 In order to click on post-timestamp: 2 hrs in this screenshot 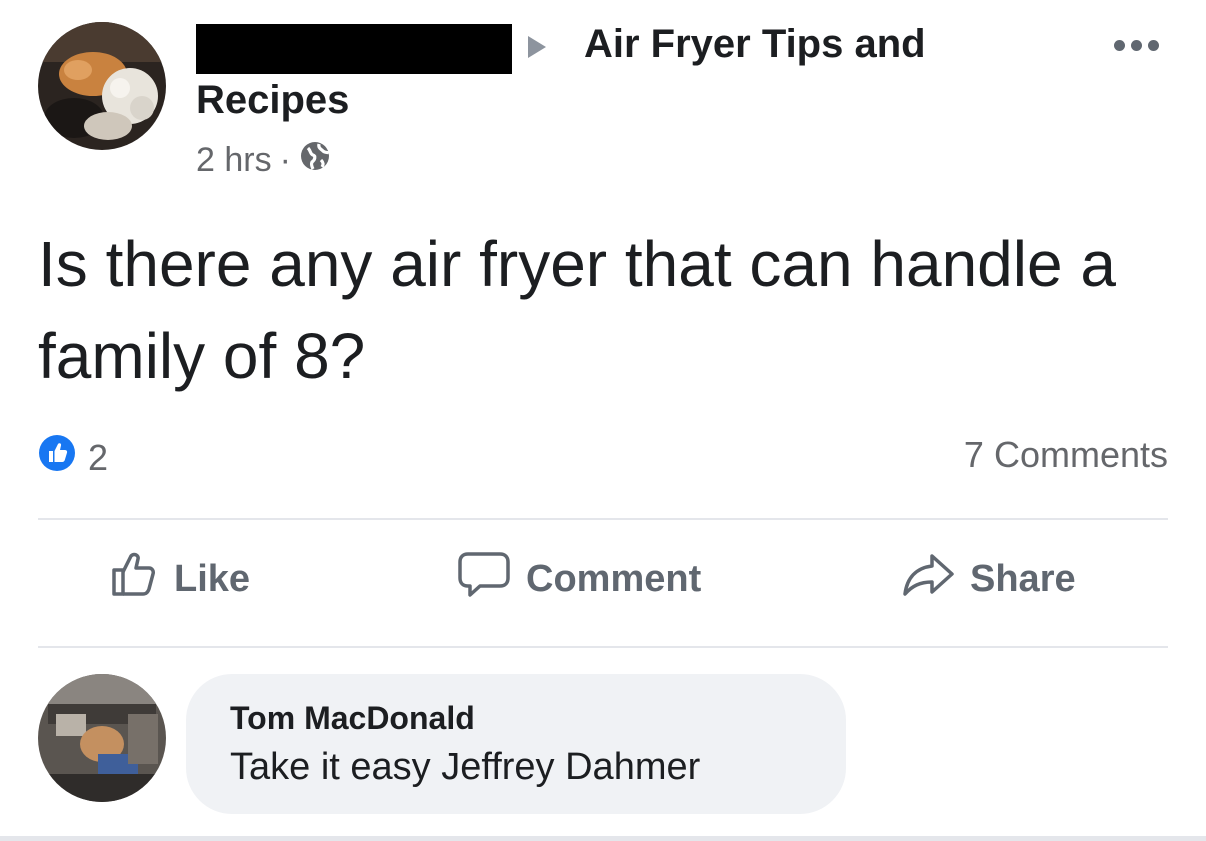, I will do `click(234, 160)`.